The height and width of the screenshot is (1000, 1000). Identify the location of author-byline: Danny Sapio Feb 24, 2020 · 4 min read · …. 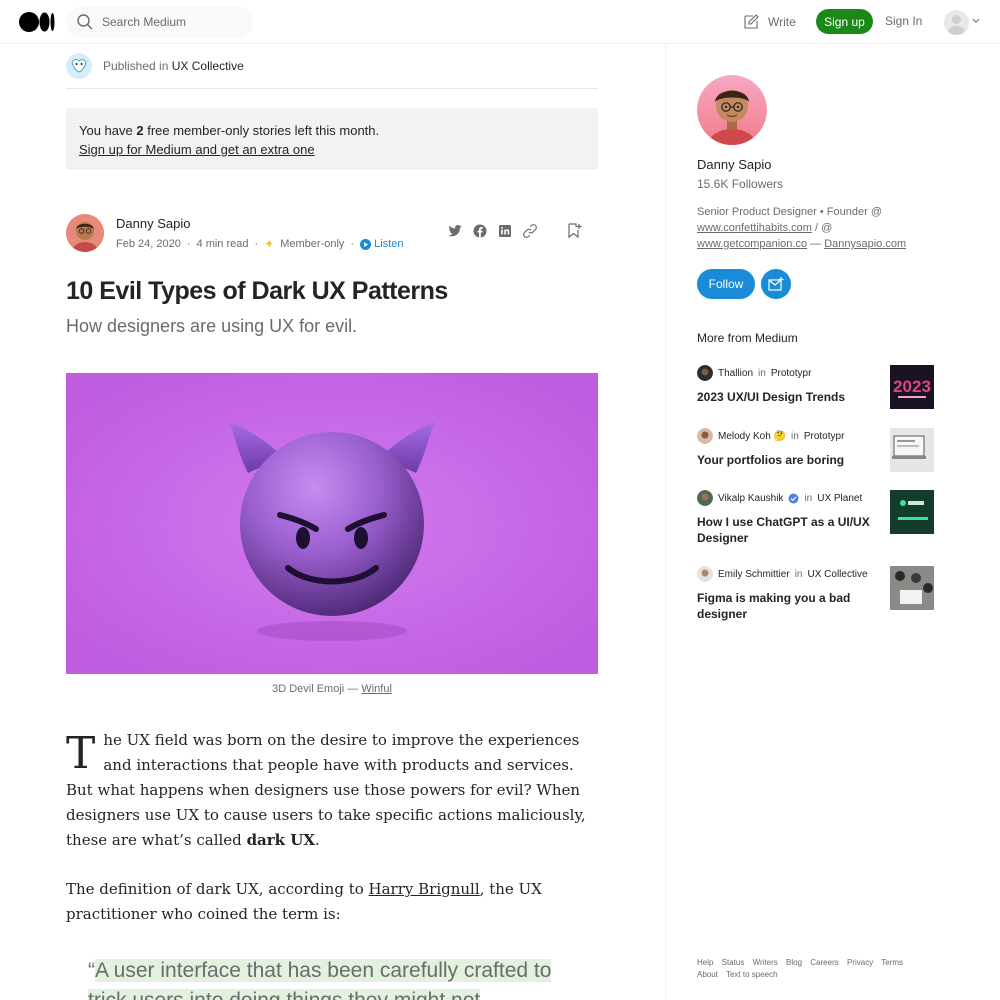
(332, 233).